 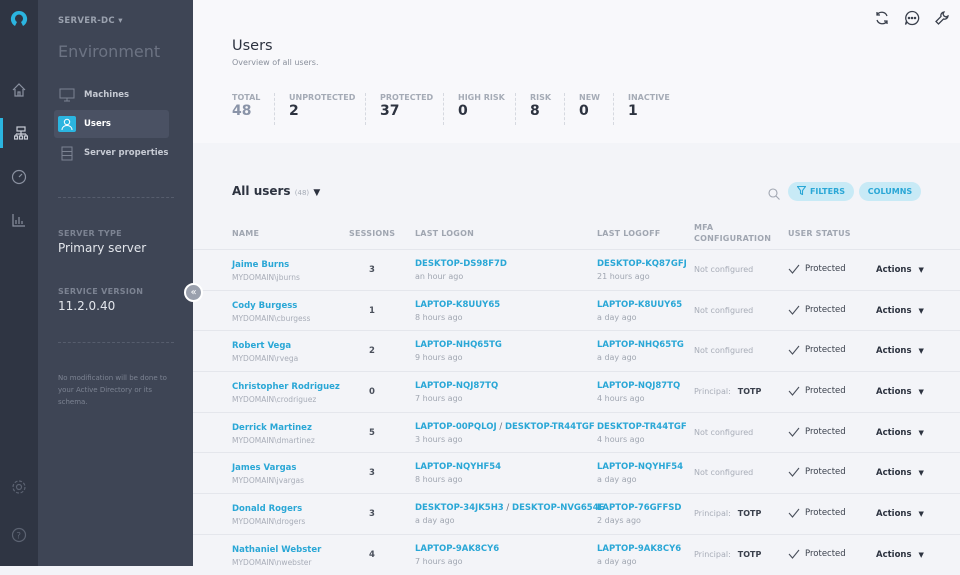 What do you see at coordinates (456, 427) in the screenshot?
I see `machine-link: LAPTOP-00PQLOJ` at bounding box center [456, 427].